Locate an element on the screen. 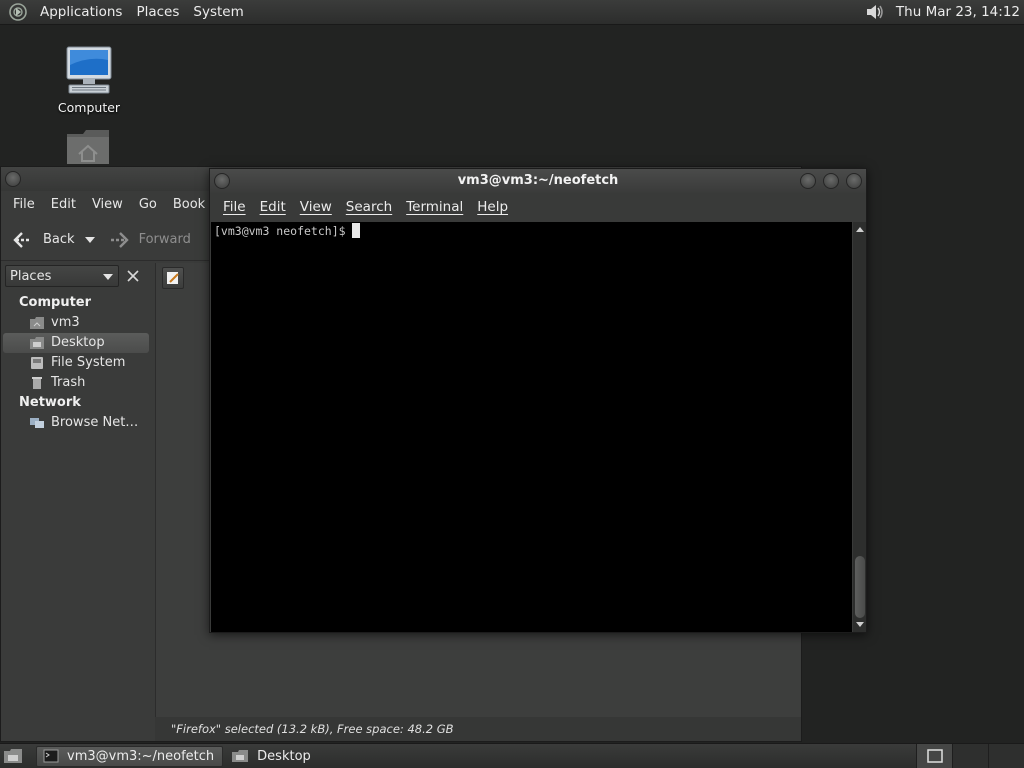 The image size is (1024, 768). term-menu-search: Search is located at coordinates (369, 207).